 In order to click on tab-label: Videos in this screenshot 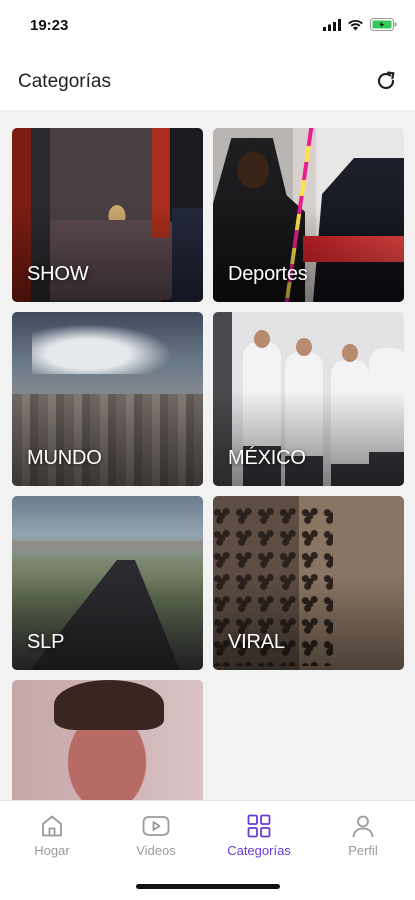, I will do `click(156, 850)`.